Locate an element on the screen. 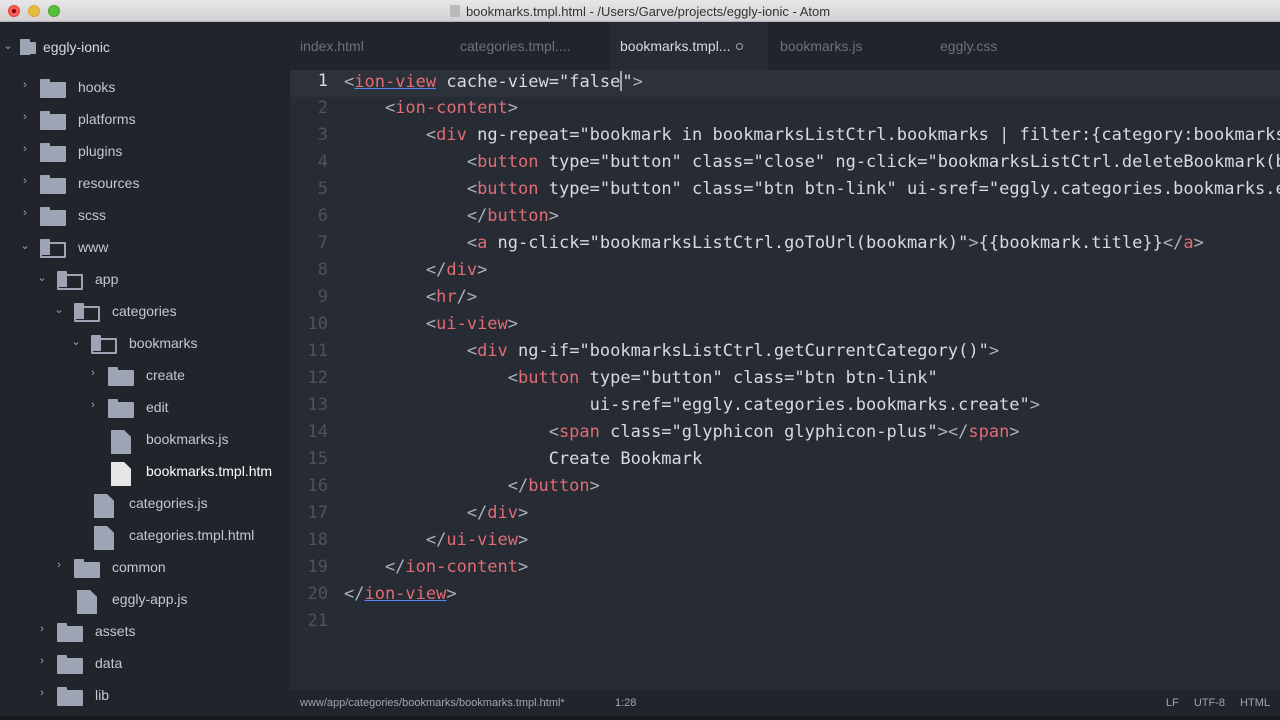 Image resolution: width=1280 pixels, height=720 pixels. code-line: <hr/> is located at coordinates (410, 297).